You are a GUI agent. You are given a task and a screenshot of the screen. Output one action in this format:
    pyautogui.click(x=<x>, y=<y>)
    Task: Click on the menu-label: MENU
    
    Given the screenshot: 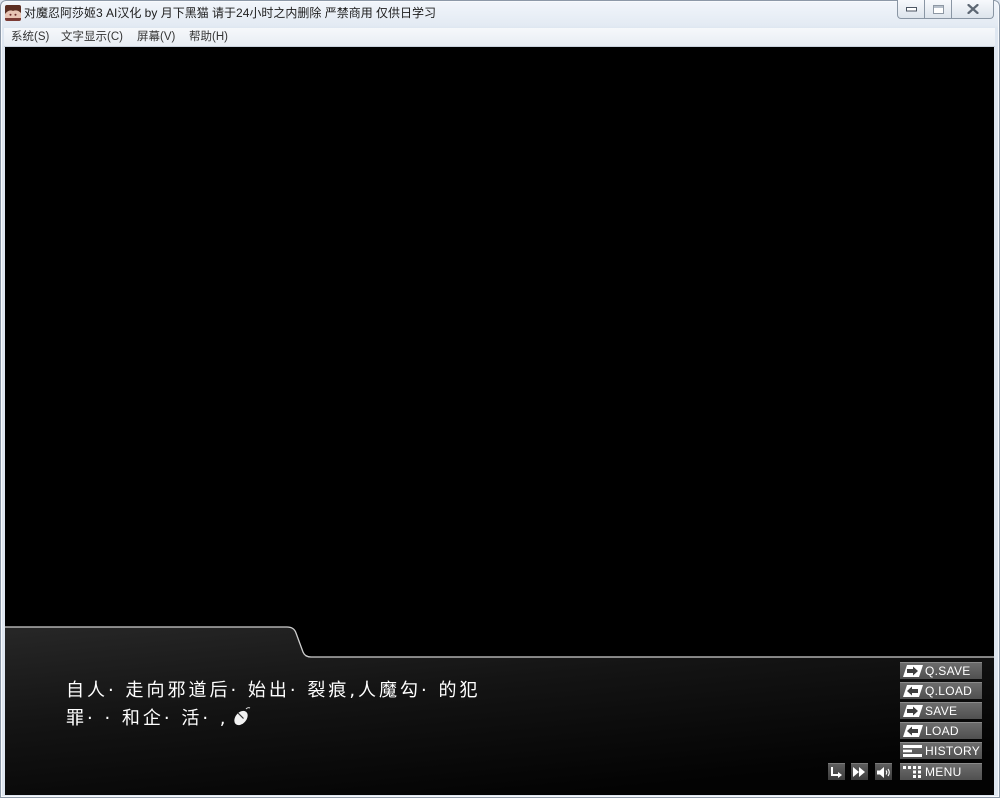 What is the action you would take?
    pyautogui.click(x=943, y=772)
    